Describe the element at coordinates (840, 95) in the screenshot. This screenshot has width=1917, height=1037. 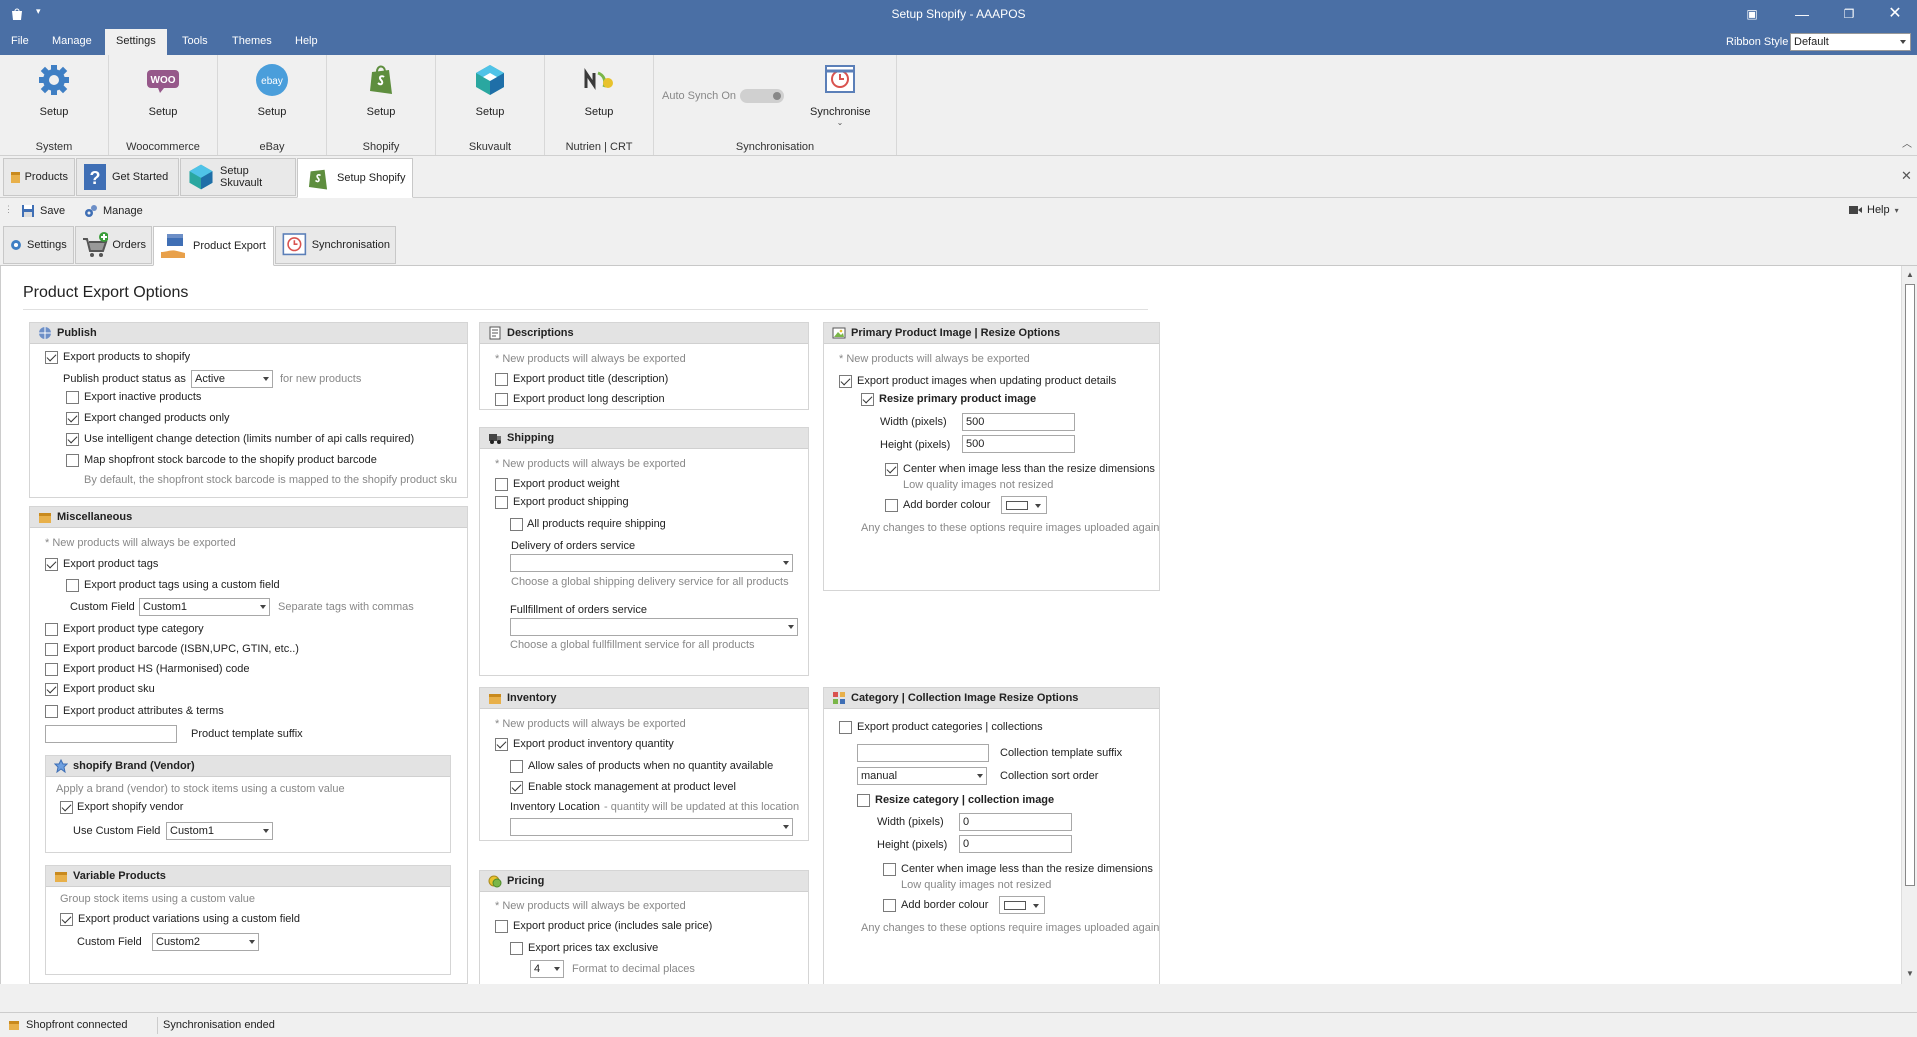
I see `synchronise-button: Synchronise ⌄` at that location.